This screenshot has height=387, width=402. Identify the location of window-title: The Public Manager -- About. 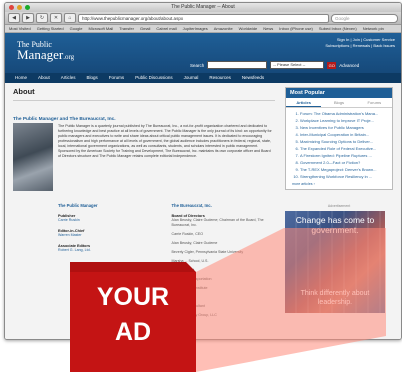
(203, 7).